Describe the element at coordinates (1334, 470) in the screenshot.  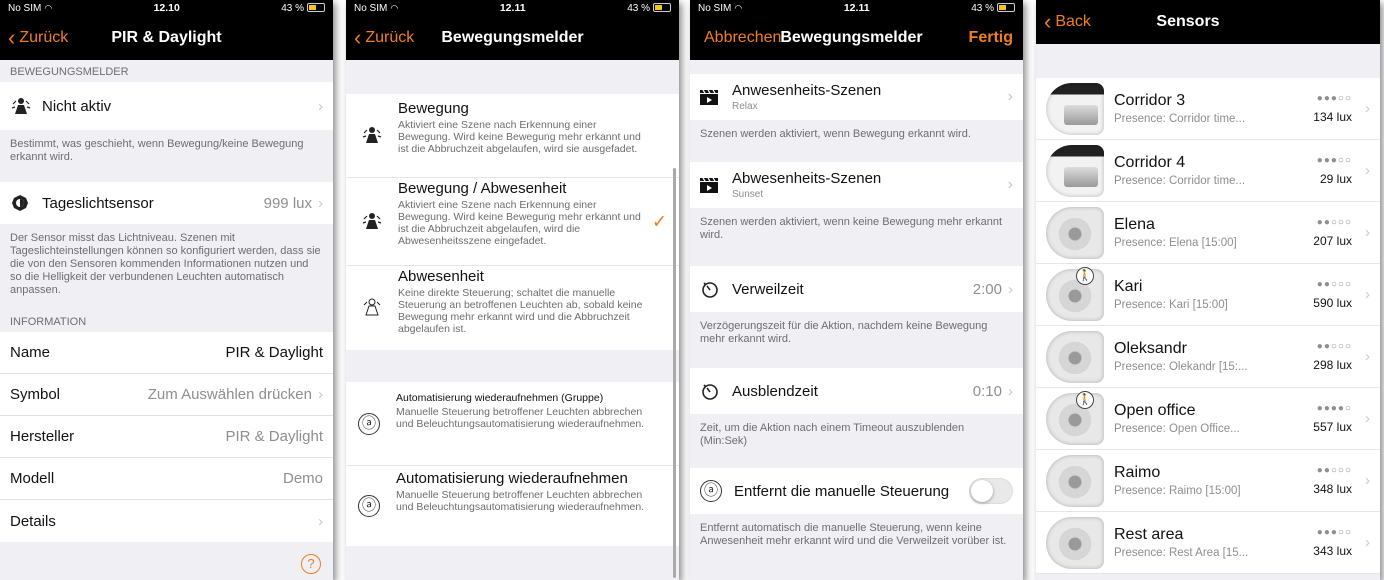
I see `signal-strength: ●●○○○` at that location.